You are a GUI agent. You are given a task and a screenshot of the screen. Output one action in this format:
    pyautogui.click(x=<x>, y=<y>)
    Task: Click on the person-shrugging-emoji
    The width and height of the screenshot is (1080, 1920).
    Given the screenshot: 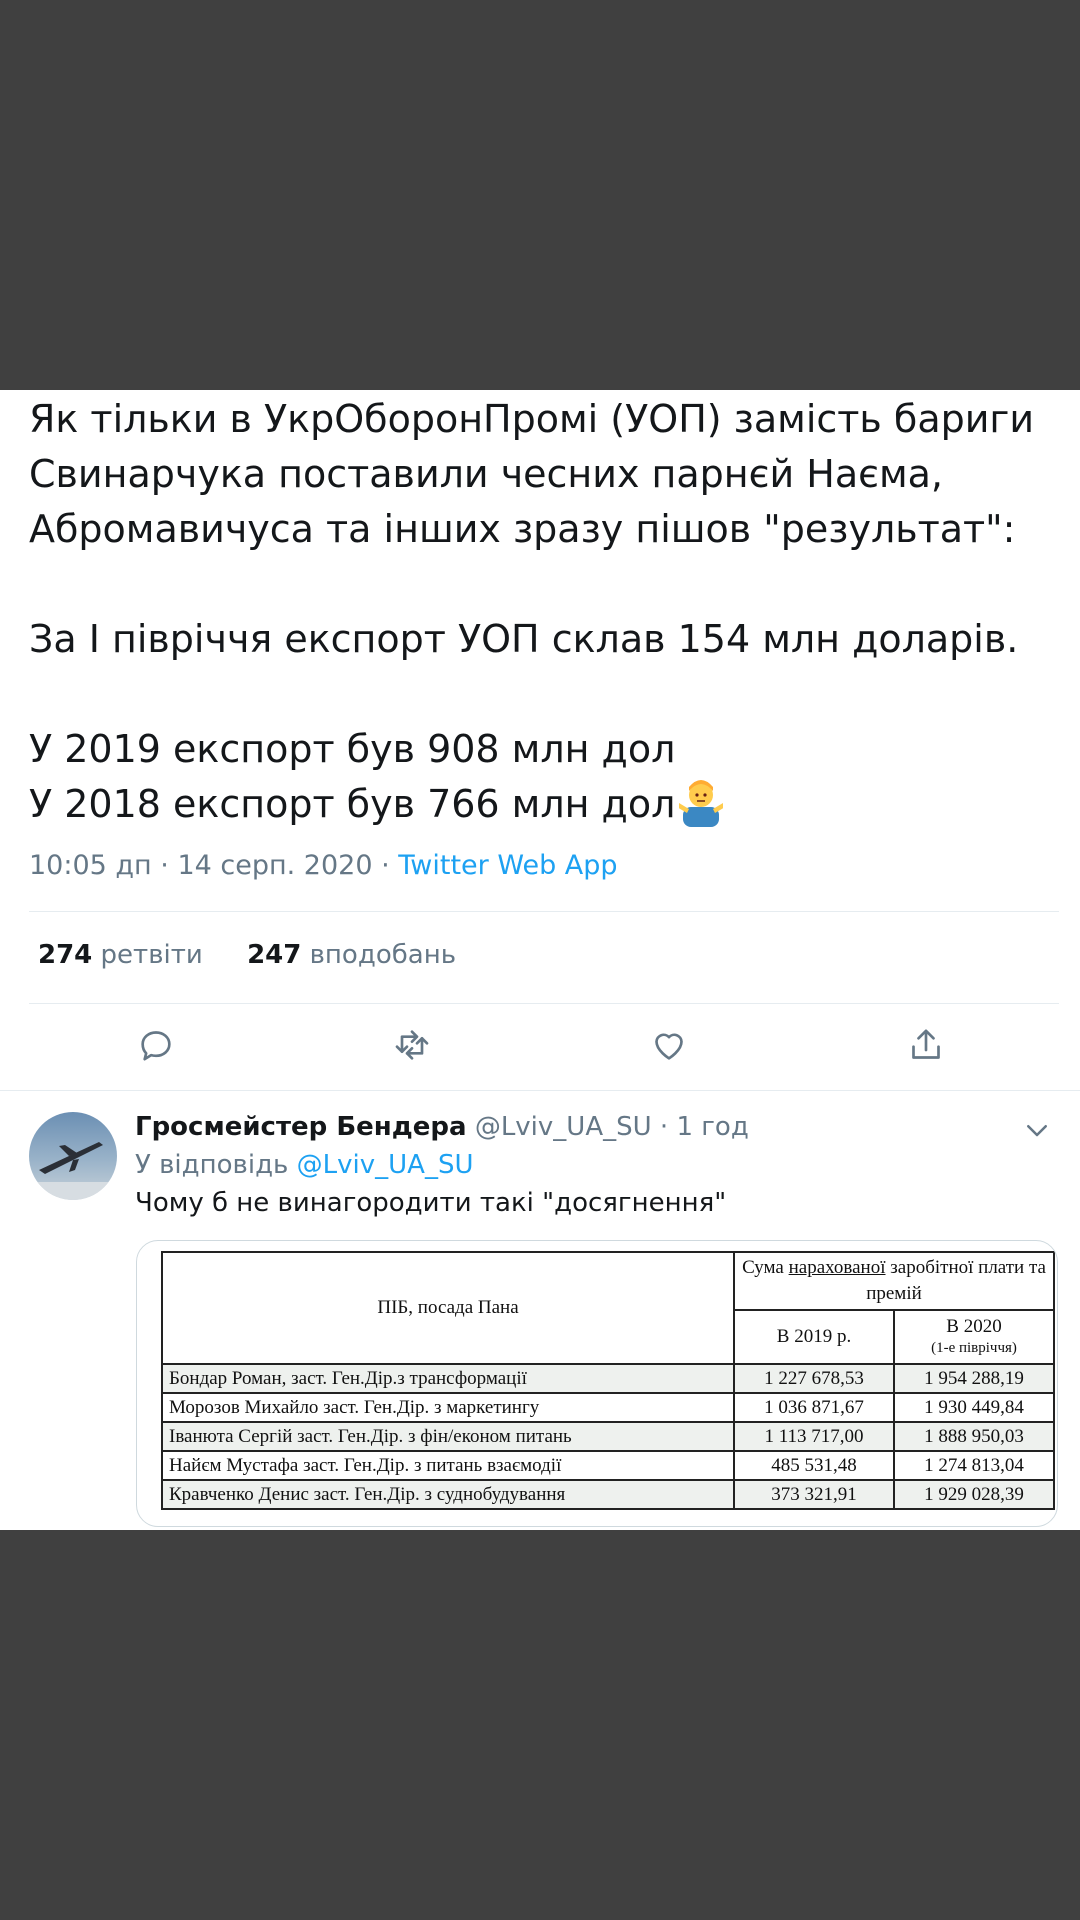 What is the action you would take?
    pyautogui.click(x=701, y=802)
    